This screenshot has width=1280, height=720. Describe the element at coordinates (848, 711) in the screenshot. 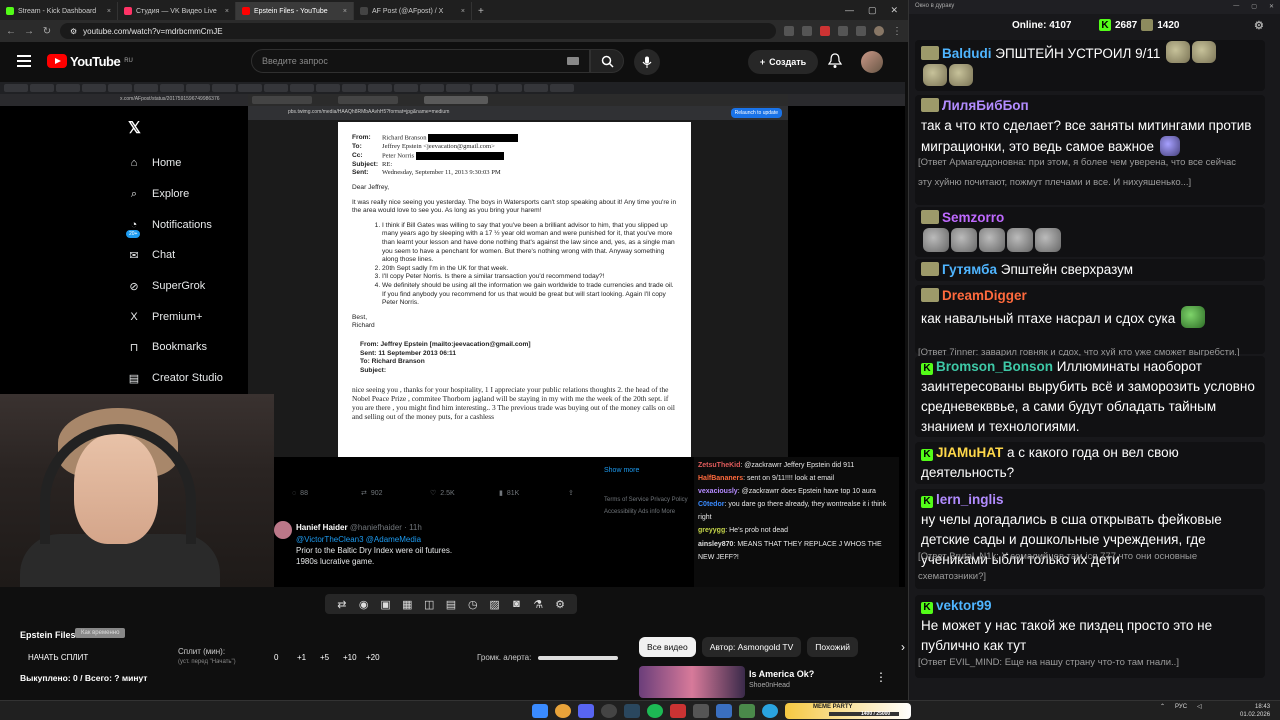

I see `meme-party-widget: MEME PARTY 1400 / 25000` at that location.